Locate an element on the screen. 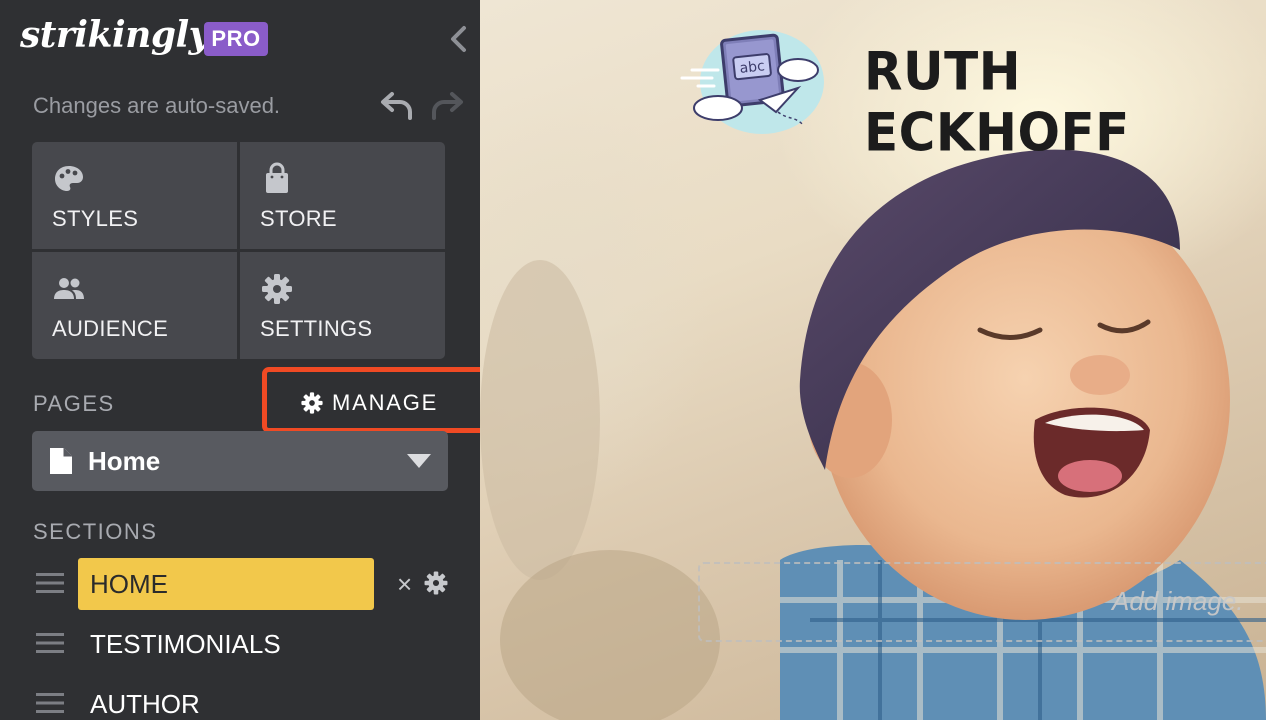 This screenshot has height=720, width=1266. strikingly-logo: strikingly is located at coordinates (115, 35).